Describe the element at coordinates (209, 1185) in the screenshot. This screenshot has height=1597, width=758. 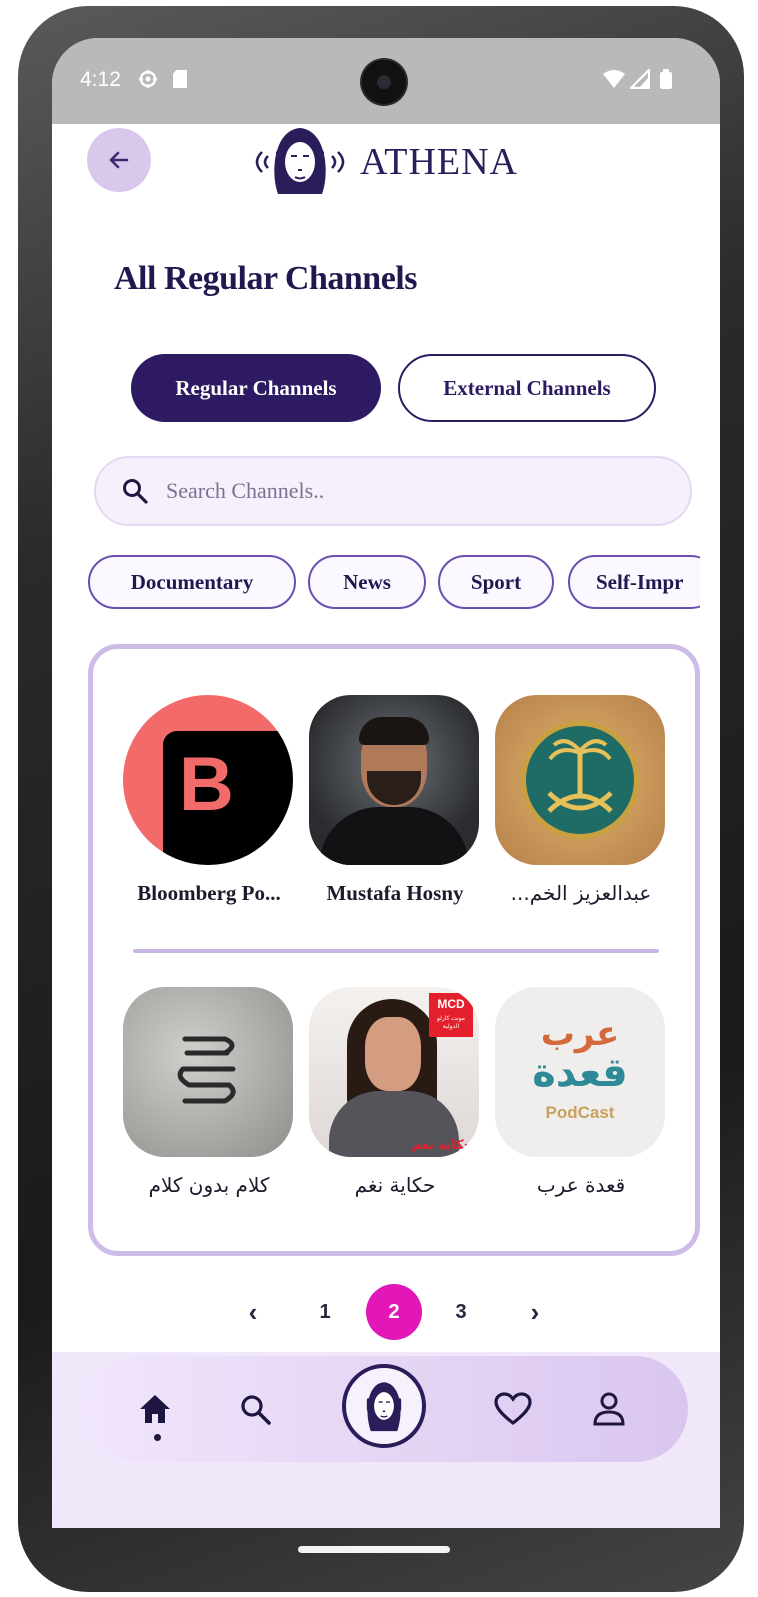
I see `channel-name: كلام بدون كلام` at that location.